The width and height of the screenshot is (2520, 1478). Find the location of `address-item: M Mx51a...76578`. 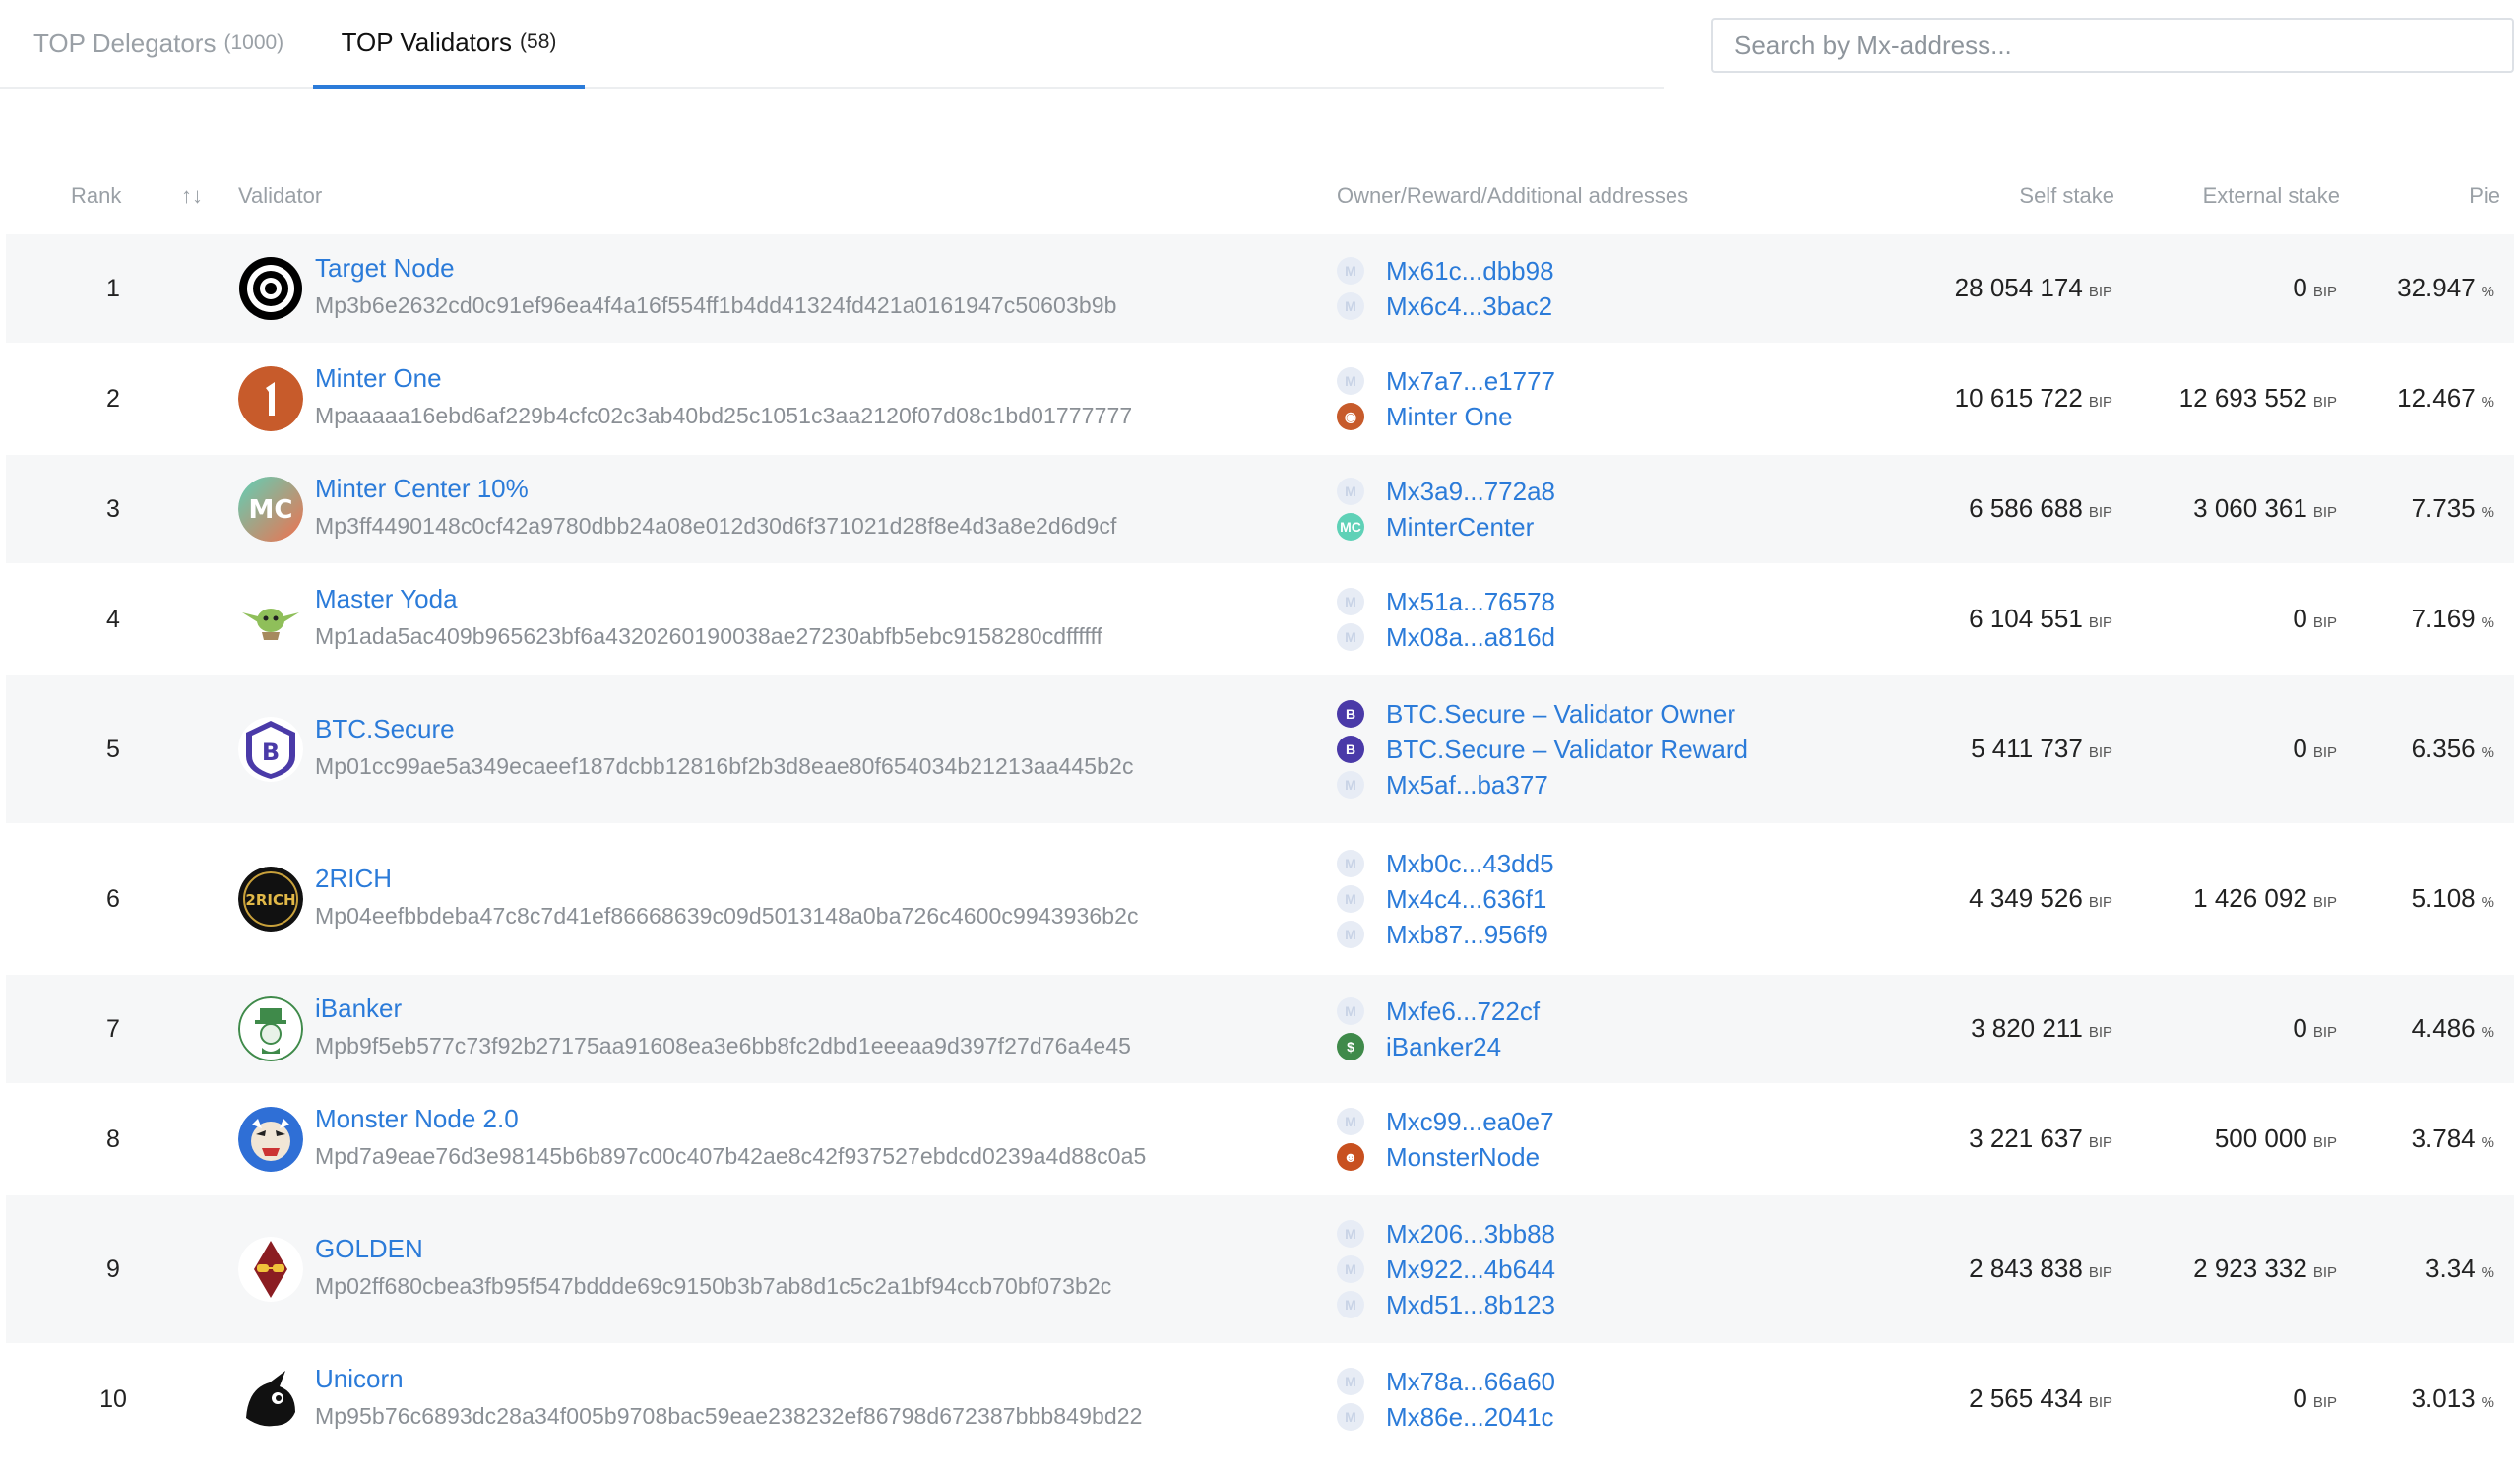

address-item: M Mx51a...76578 is located at coordinates (1446, 601).